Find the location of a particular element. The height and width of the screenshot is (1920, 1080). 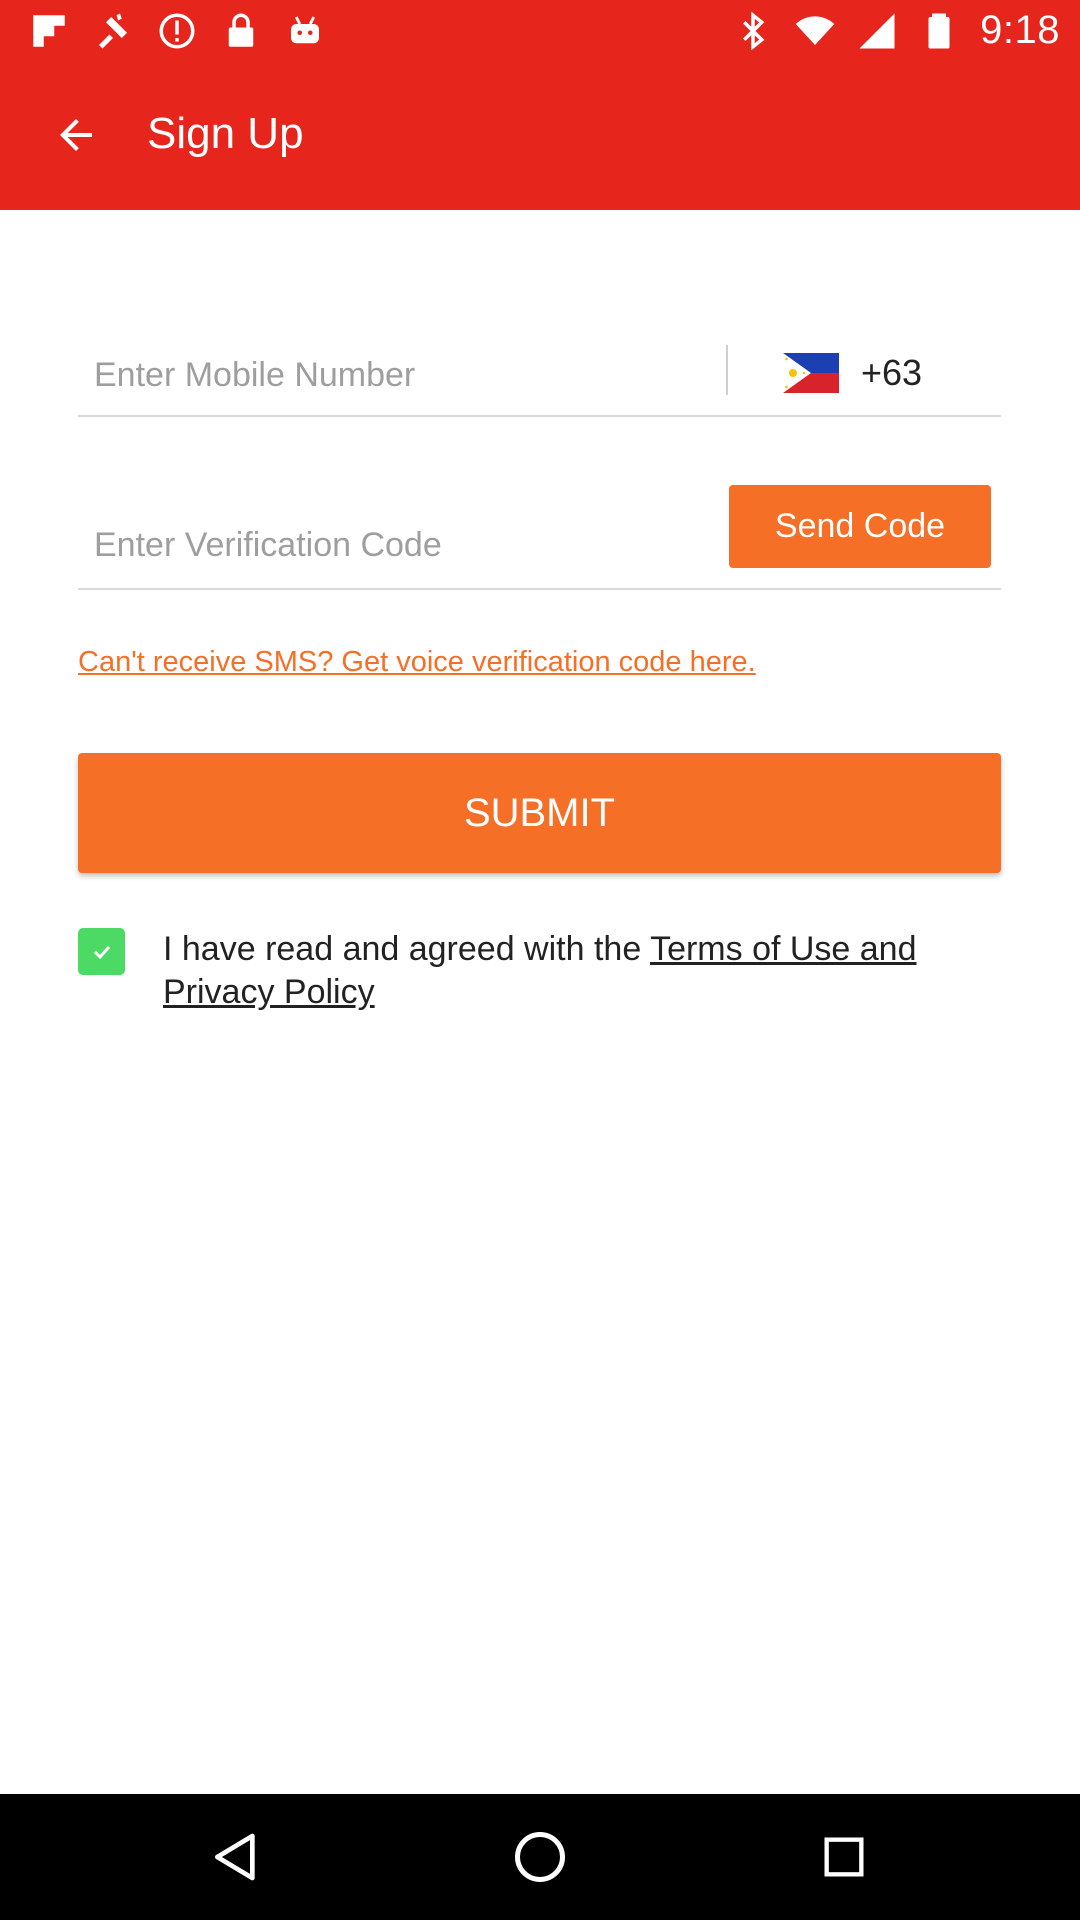

back-nav-icon is located at coordinates (235, 1857).